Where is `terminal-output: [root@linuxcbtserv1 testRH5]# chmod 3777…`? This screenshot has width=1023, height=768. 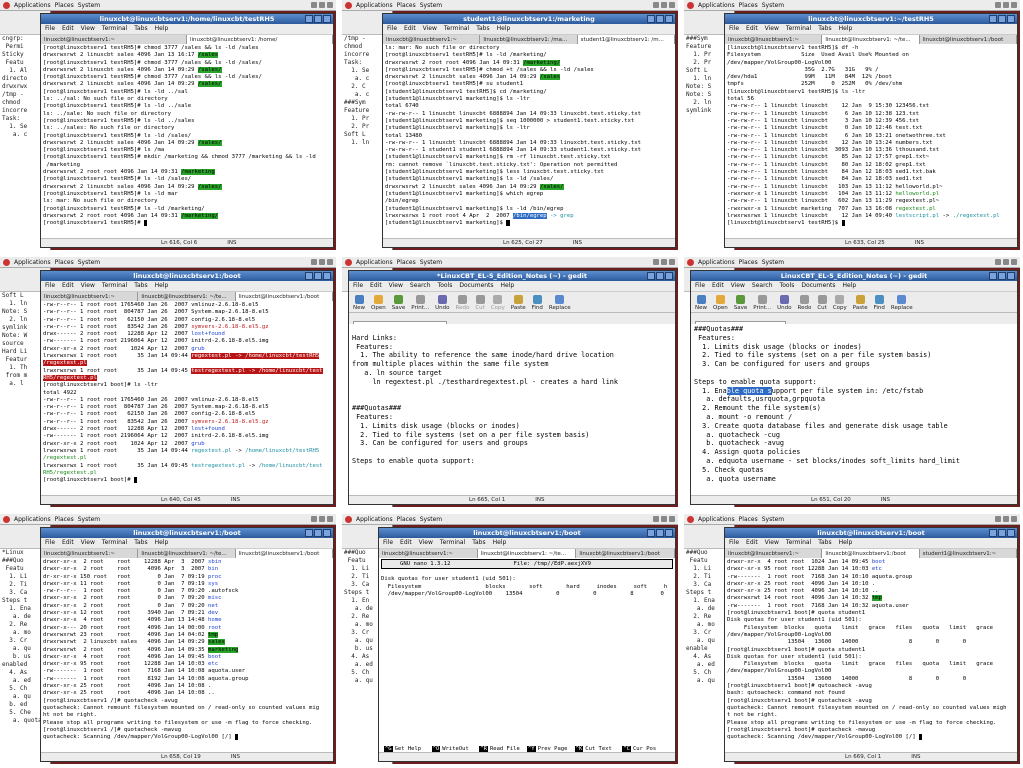 terminal-output: [root@linuxcbtserv1 testRH5]# chmod 3777… is located at coordinates (187, 141).